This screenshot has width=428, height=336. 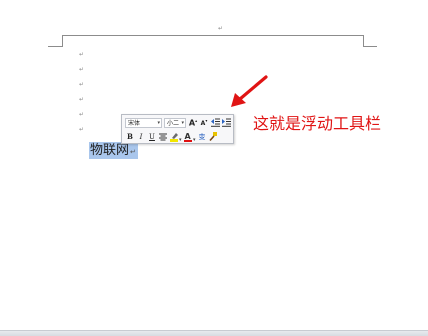 I want to click on italic-button: I, so click(x=141, y=137).